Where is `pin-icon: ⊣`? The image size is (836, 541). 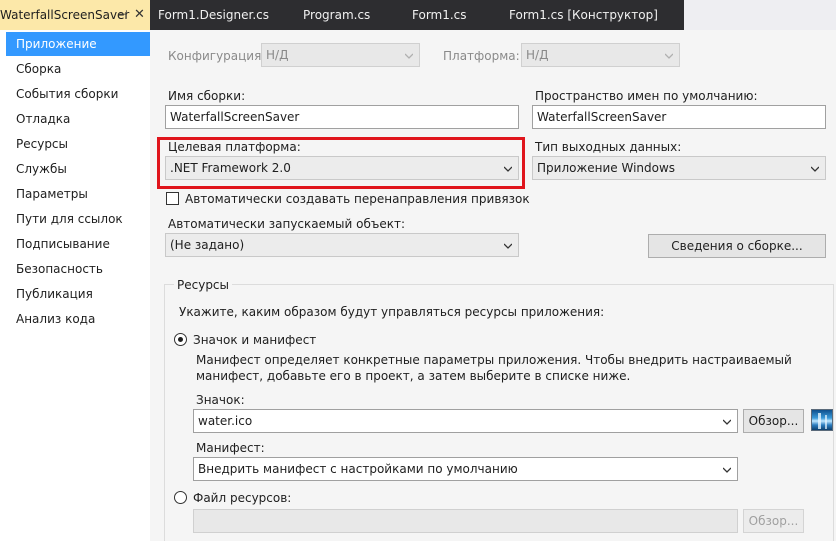 pin-icon: ⊣ is located at coordinates (123, 15).